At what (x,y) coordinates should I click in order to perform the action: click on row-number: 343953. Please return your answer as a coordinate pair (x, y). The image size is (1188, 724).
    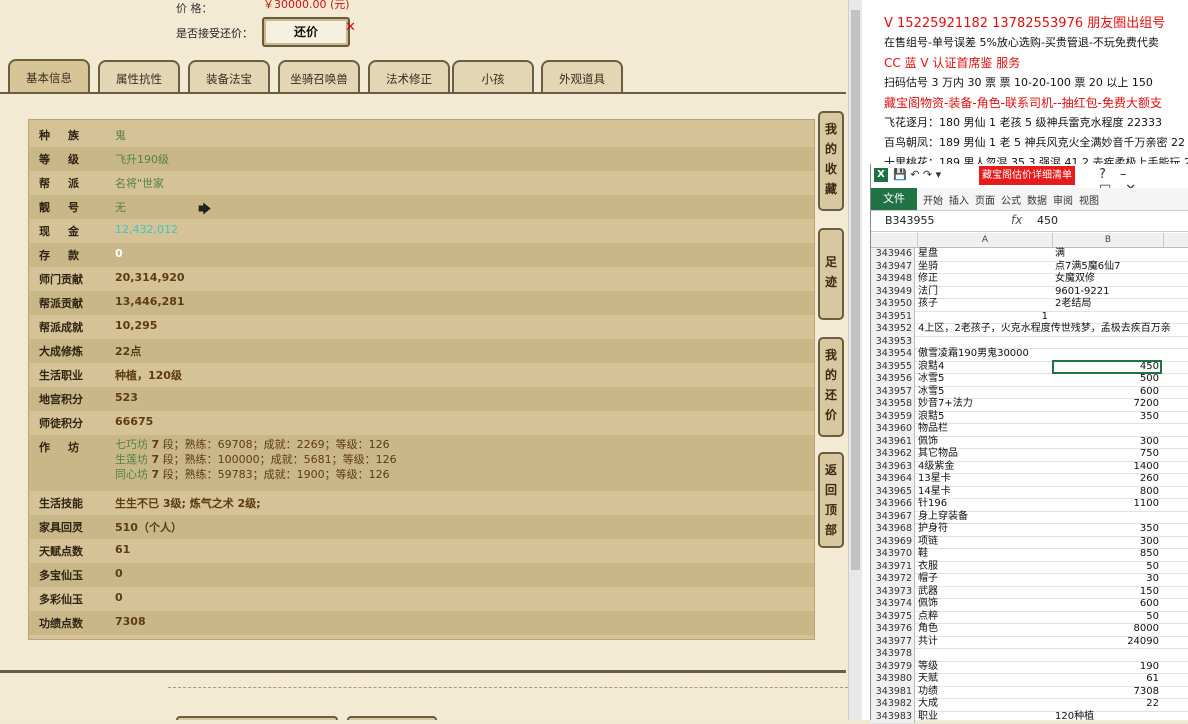
    Looking at the image, I should click on (893, 342).